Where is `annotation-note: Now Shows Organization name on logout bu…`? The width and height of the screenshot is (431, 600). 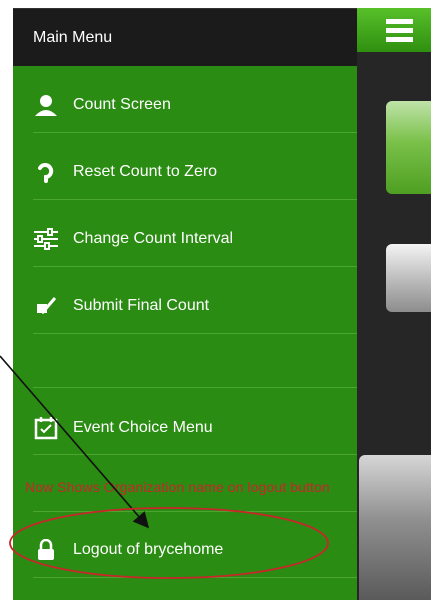
annotation-note: Now Shows Organization name on logout bu… is located at coordinates (177, 487).